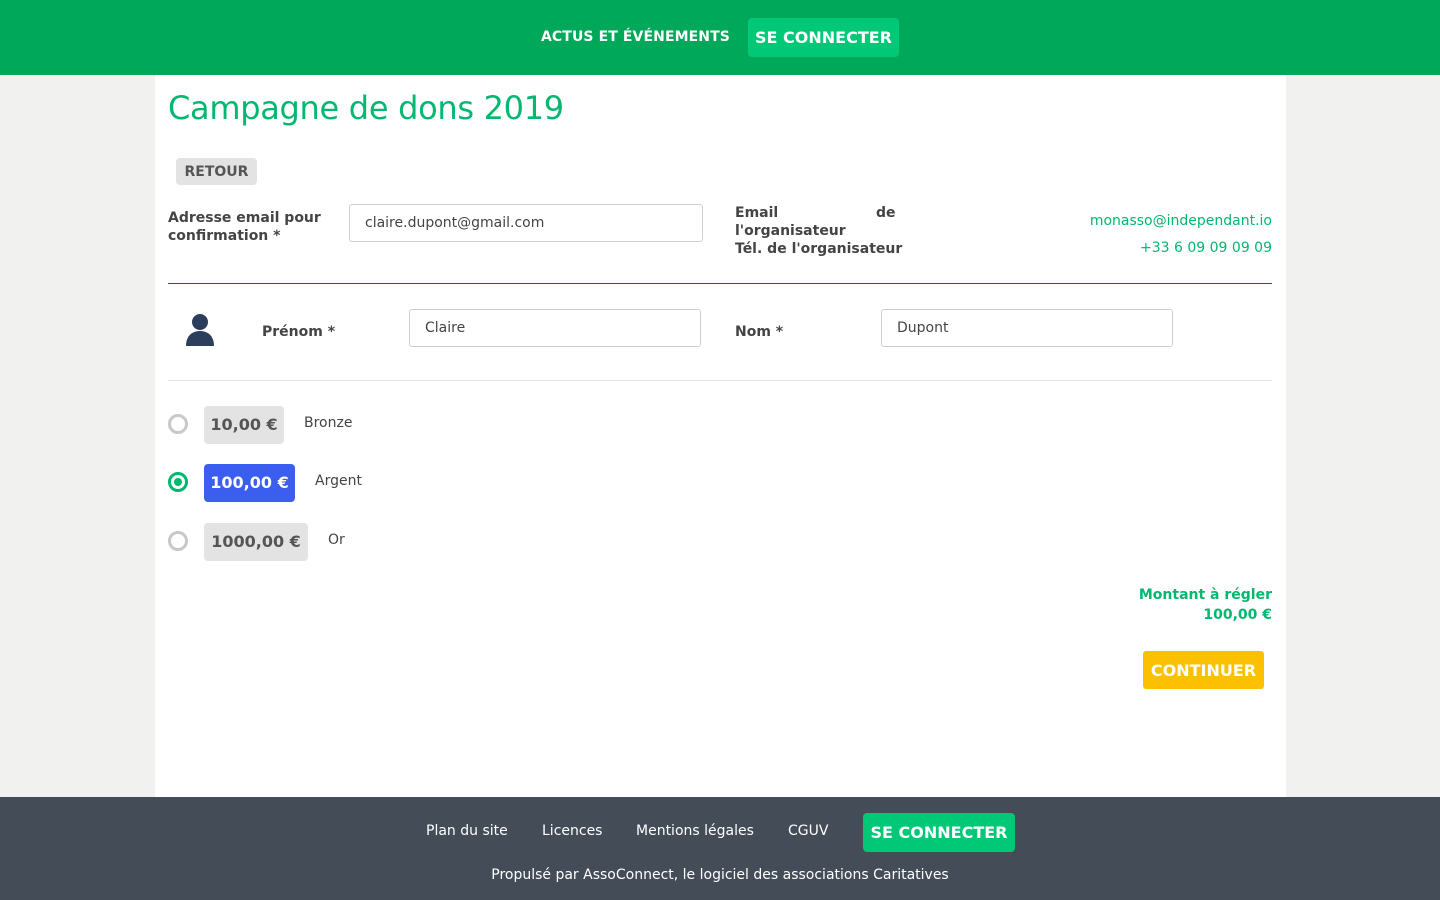  I want to click on total-label: Montant à régler, so click(1205, 595).